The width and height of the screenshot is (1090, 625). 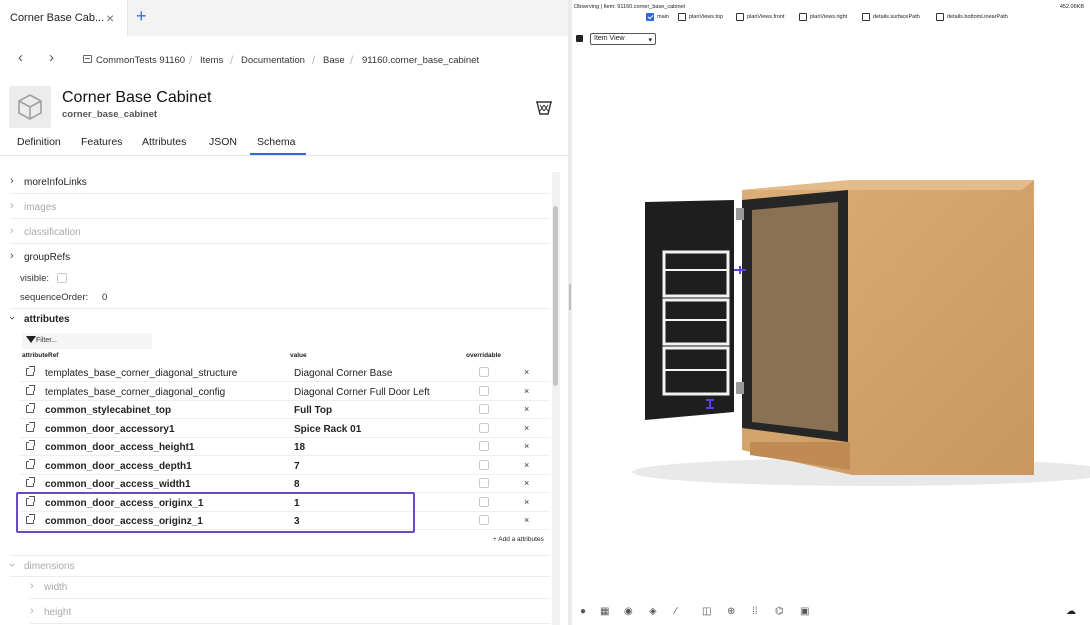 What do you see at coordinates (555, 296) in the screenshot?
I see `scrollbar-thumb` at bounding box center [555, 296].